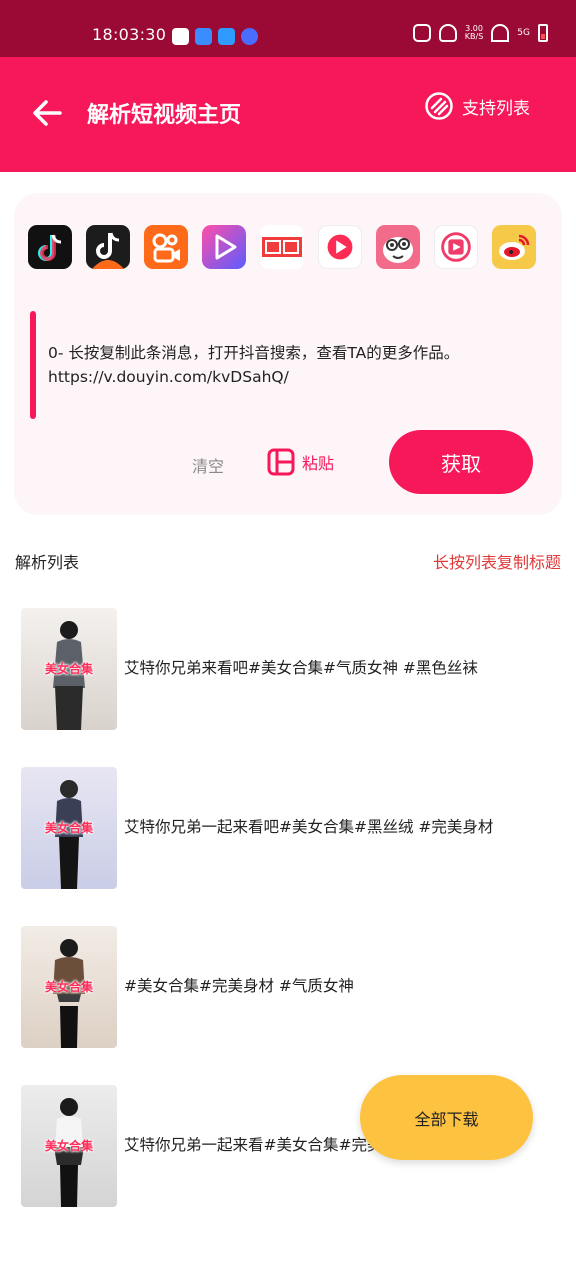  Describe the element at coordinates (33, 365) in the screenshot. I see `input-accent-bar` at that location.